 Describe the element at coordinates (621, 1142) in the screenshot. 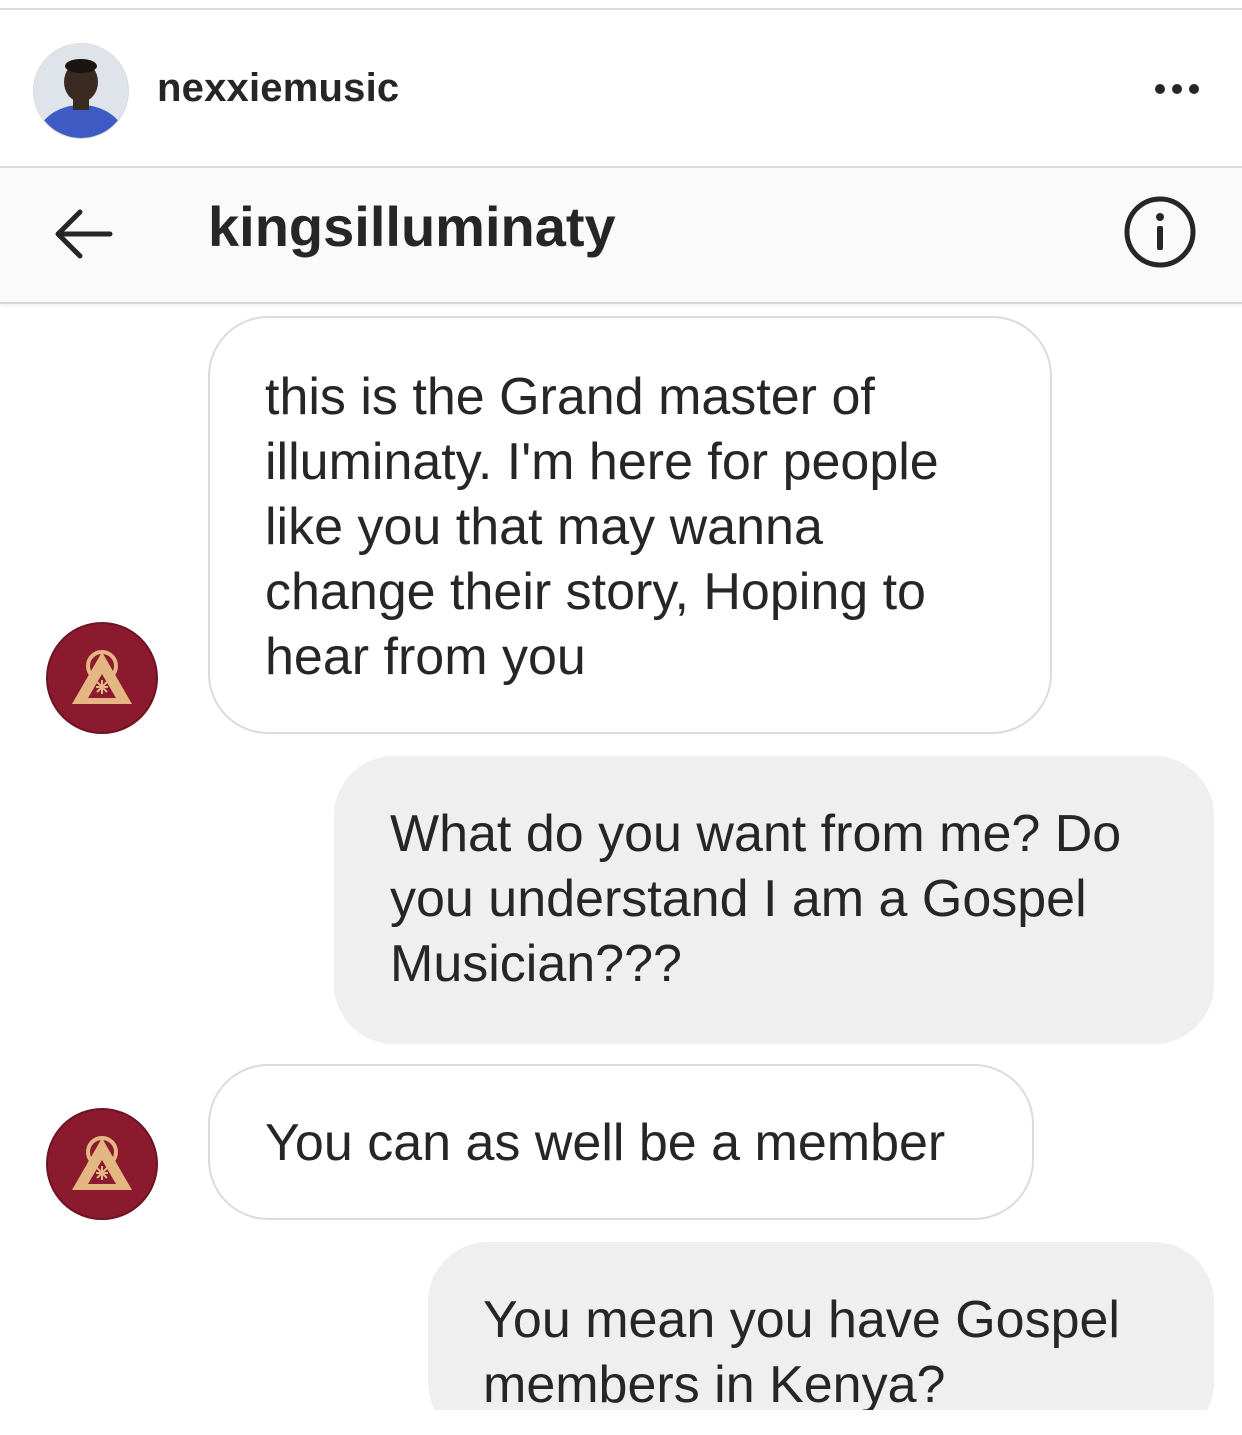

I see `incoming-message: You can as well be a member` at that location.